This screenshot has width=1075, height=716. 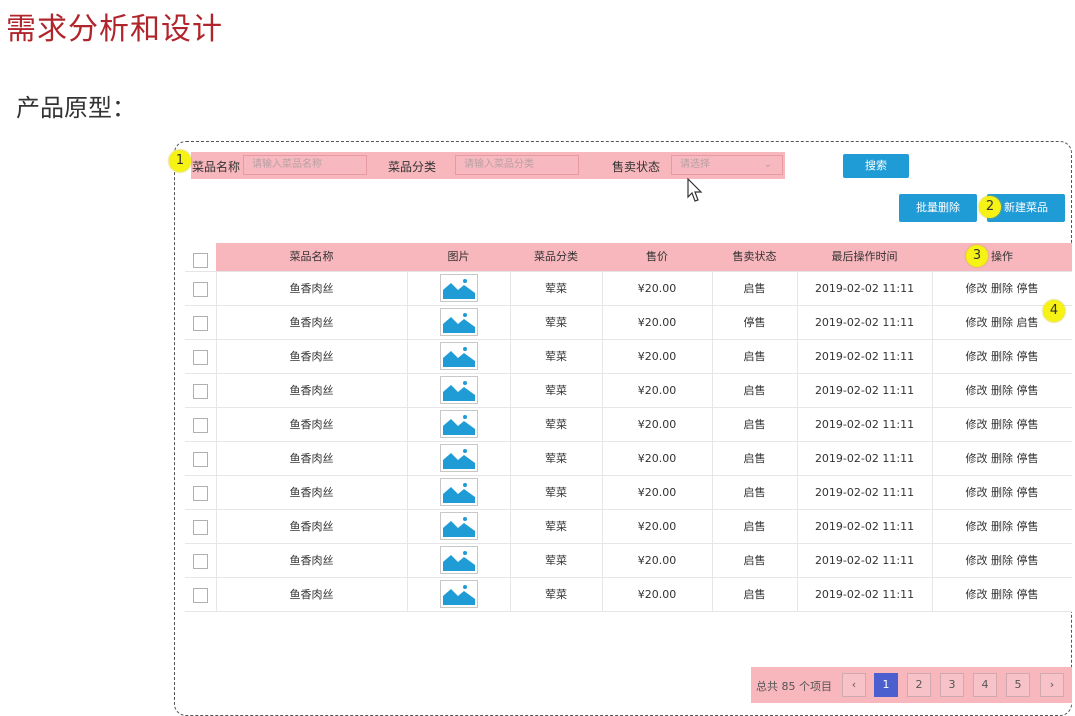 What do you see at coordinates (767, 164) in the screenshot?
I see `chevron-down-icon: ⌄` at bounding box center [767, 164].